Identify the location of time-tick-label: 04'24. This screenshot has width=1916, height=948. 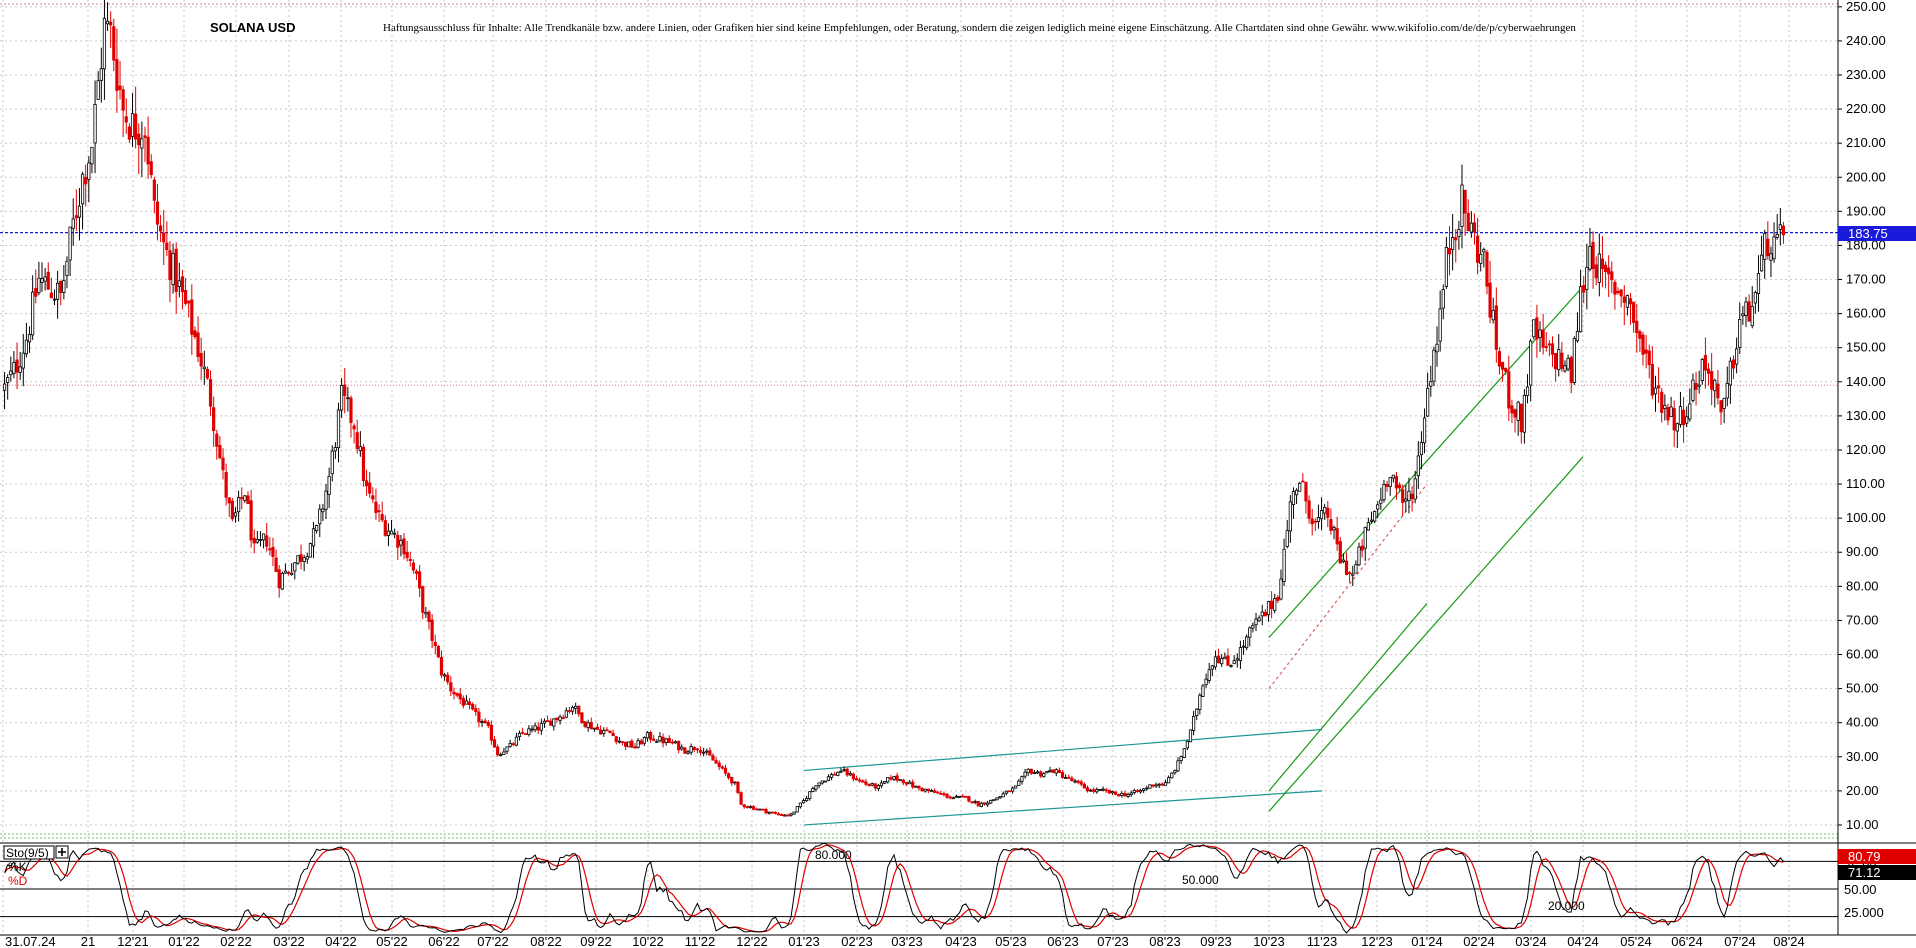
(1582, 941).